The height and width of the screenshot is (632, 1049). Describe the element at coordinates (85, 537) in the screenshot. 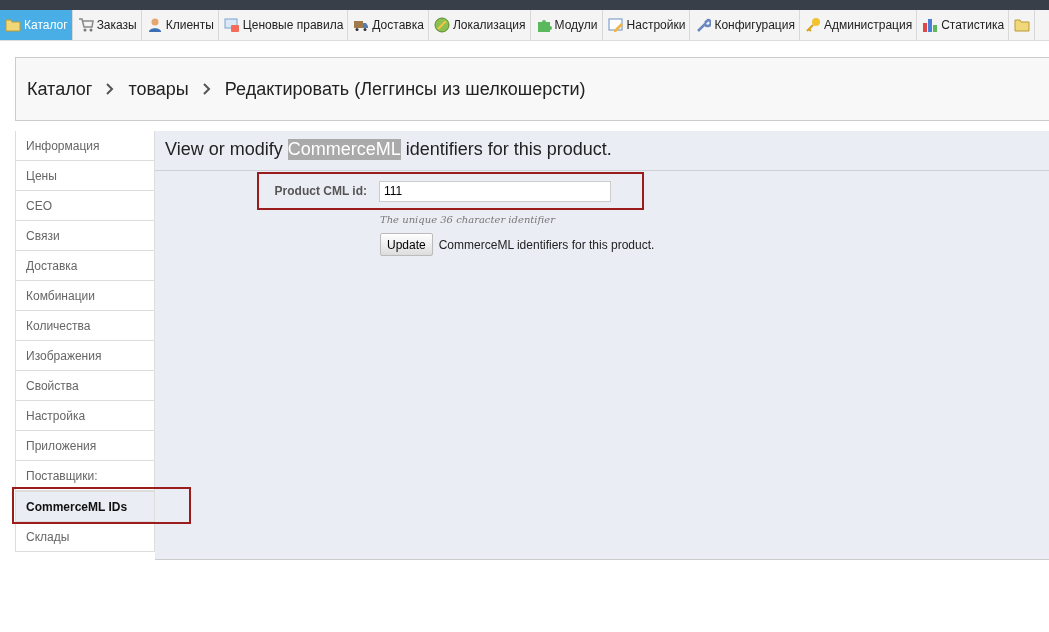

I see `sidebar-item: Склады` at that location.